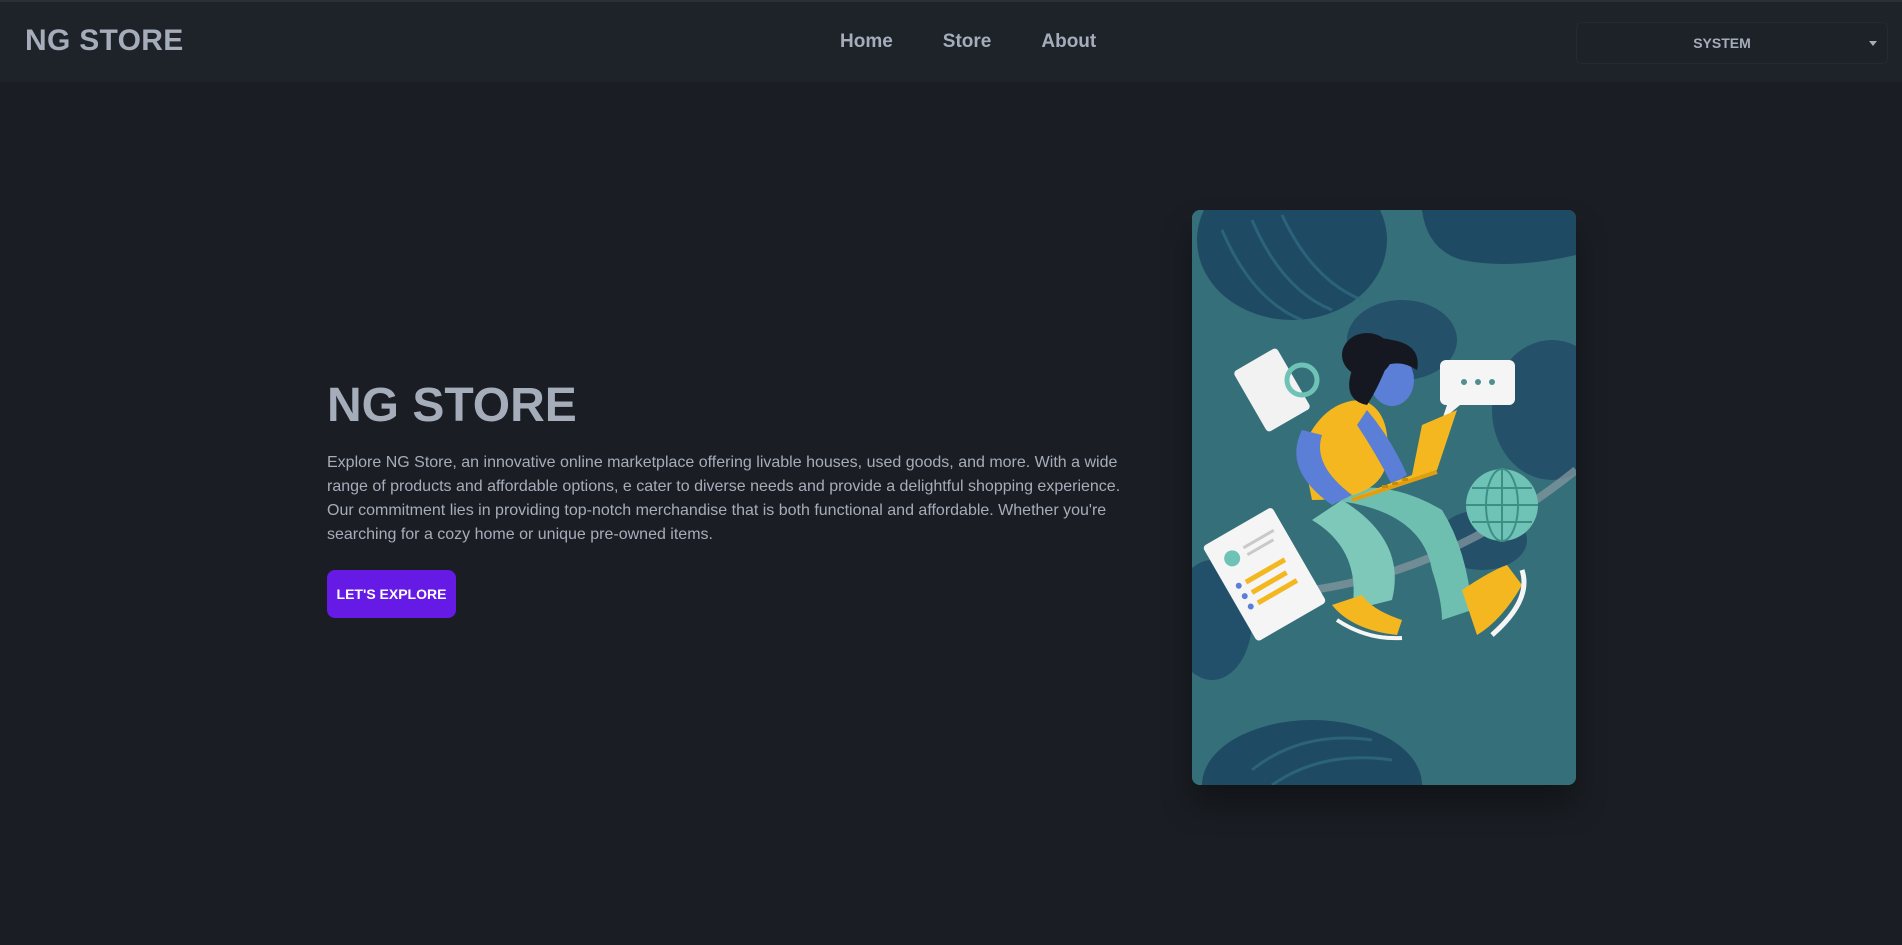  Describe the element at coordinates (1722, 43) in the screenshot. I see `theme-select-value: SYSTEM` at that location.